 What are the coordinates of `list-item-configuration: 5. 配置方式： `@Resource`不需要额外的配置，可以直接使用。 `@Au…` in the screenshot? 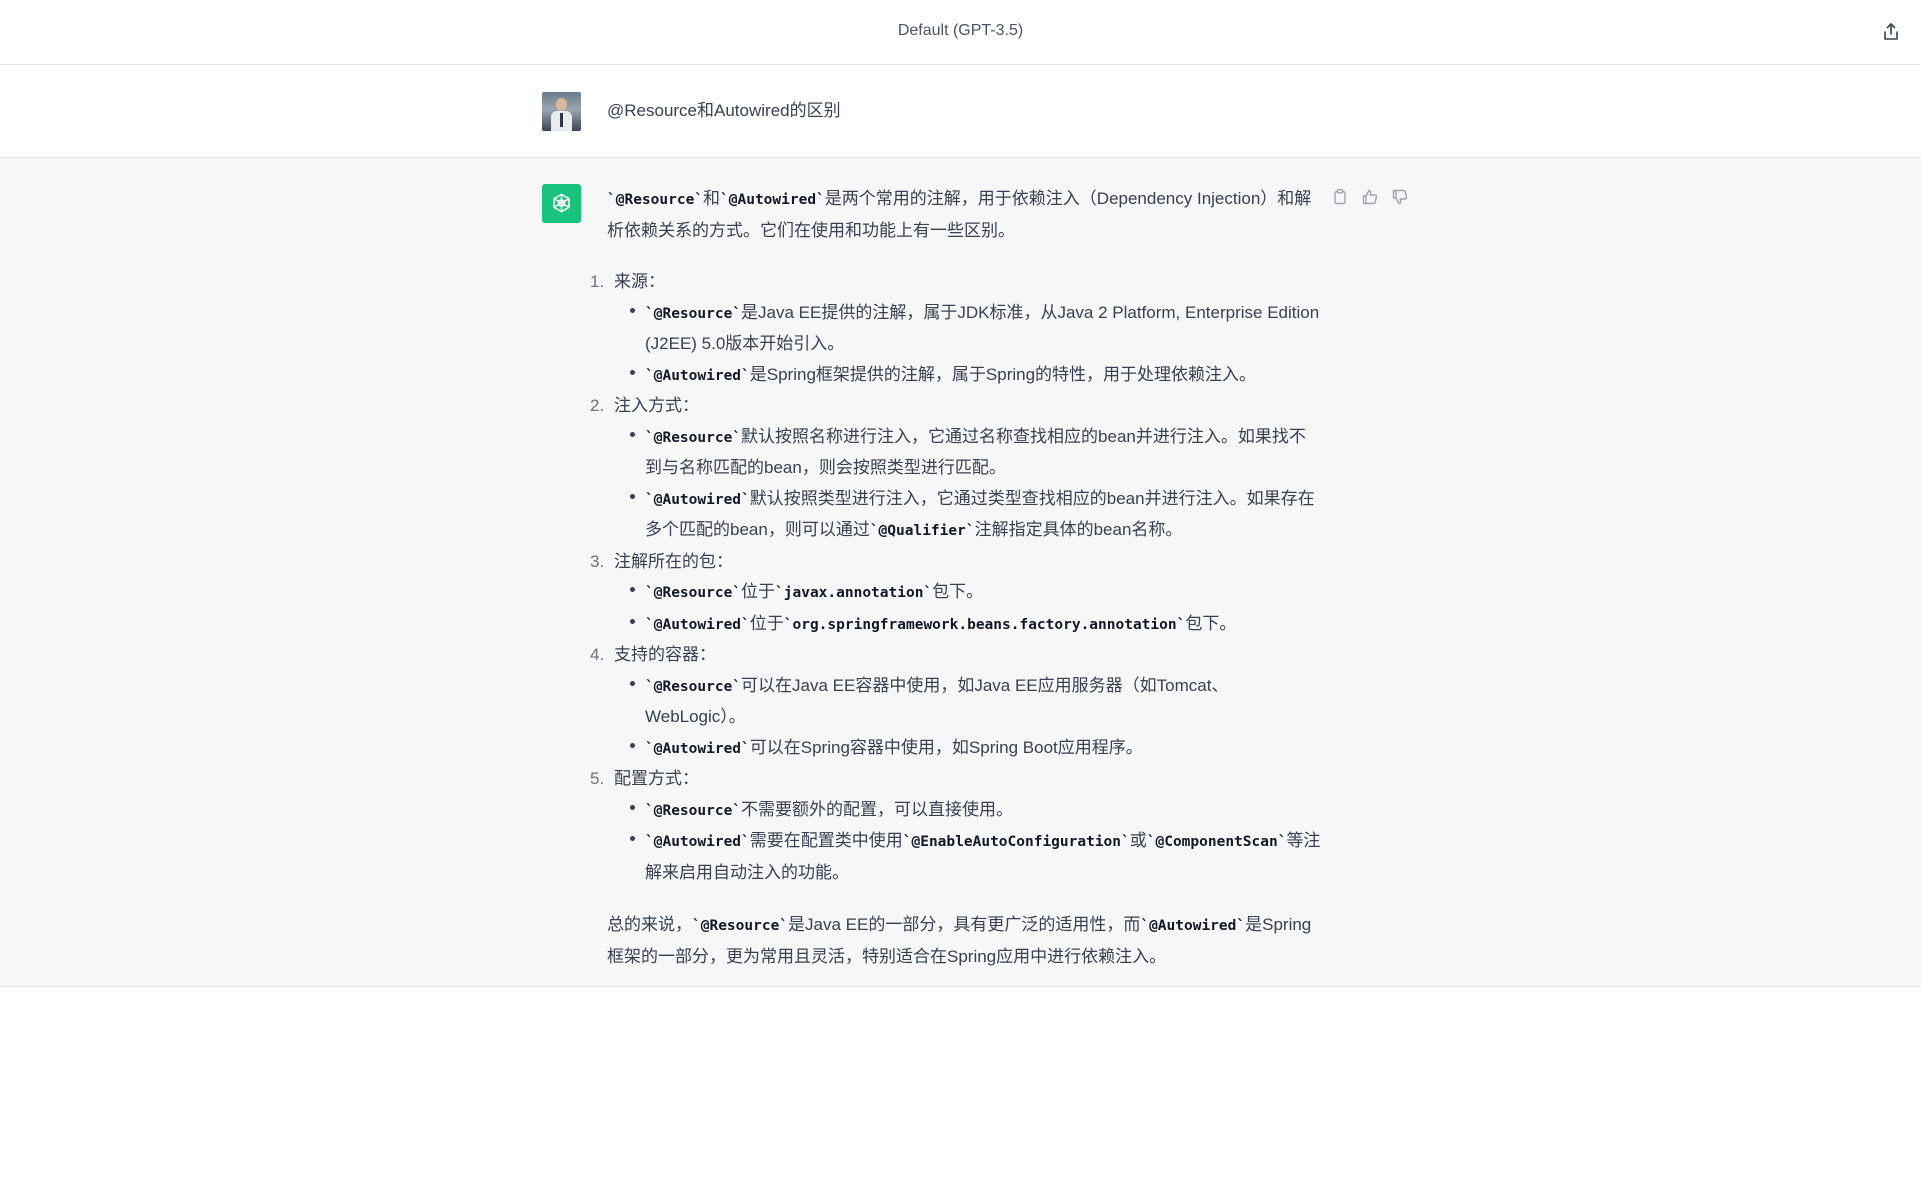 It's located at (956, 826).